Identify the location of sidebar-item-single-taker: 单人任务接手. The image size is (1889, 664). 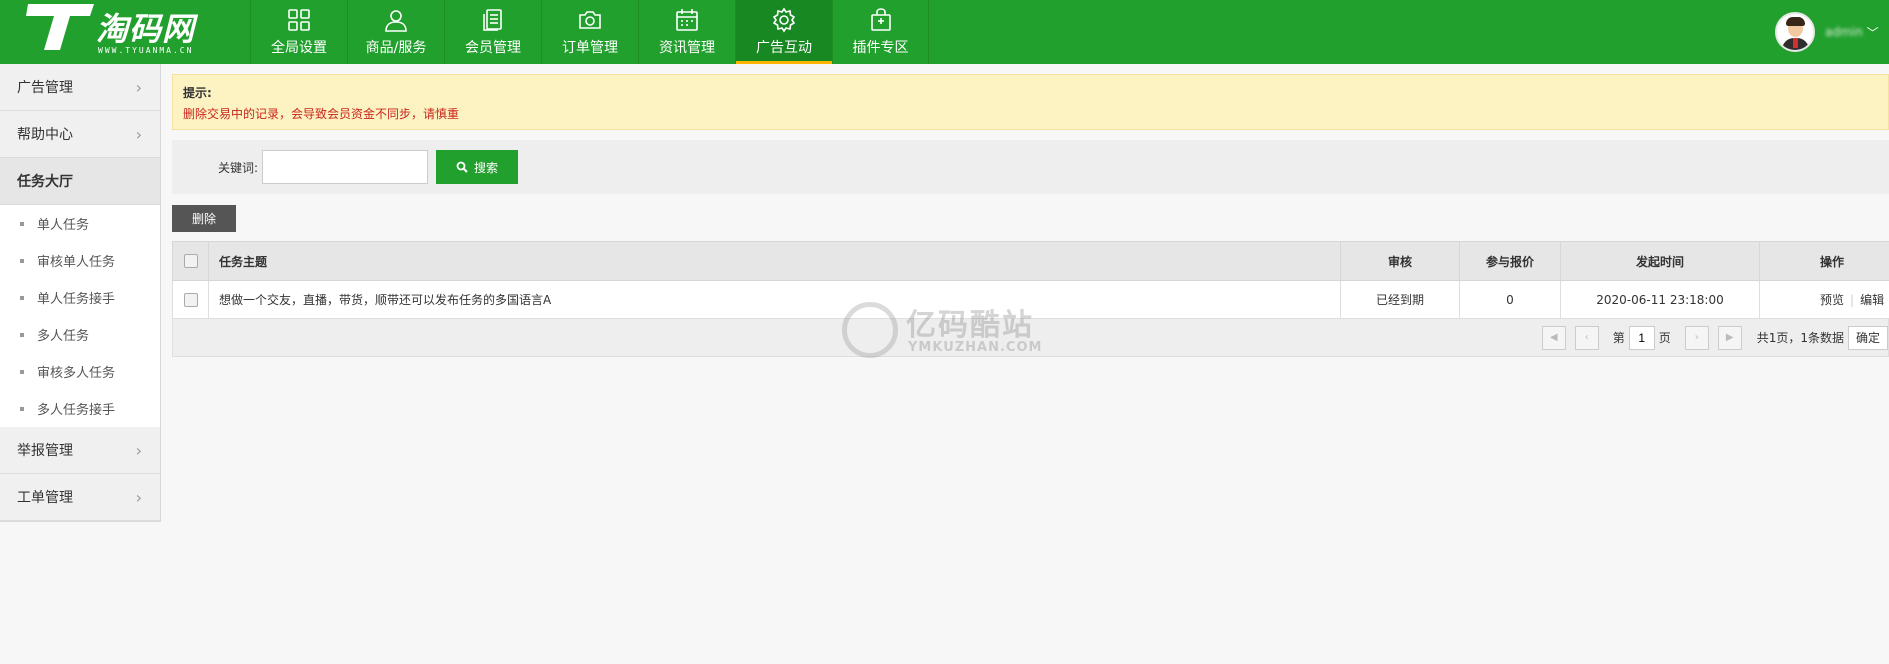
(80, 297).